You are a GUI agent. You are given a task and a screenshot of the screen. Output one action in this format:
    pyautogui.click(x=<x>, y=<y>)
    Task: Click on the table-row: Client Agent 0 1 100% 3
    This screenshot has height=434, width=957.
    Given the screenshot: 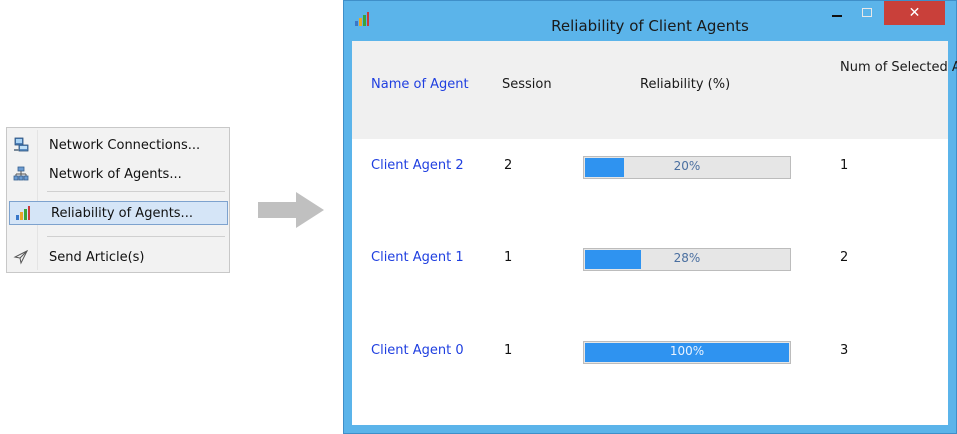 What is the action you would take?
    pyautogui.click(x=650, y=353)
    